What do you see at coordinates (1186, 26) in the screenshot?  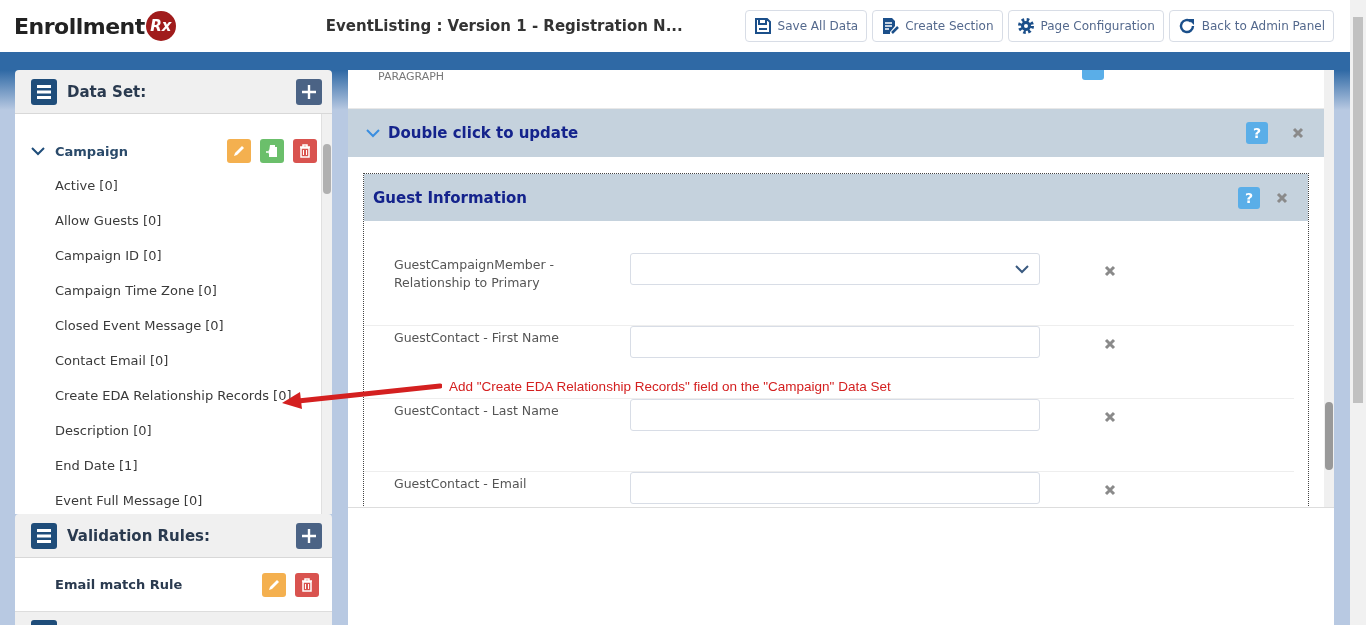 I see `refresh-icon` at bounding box center [1186, 26].